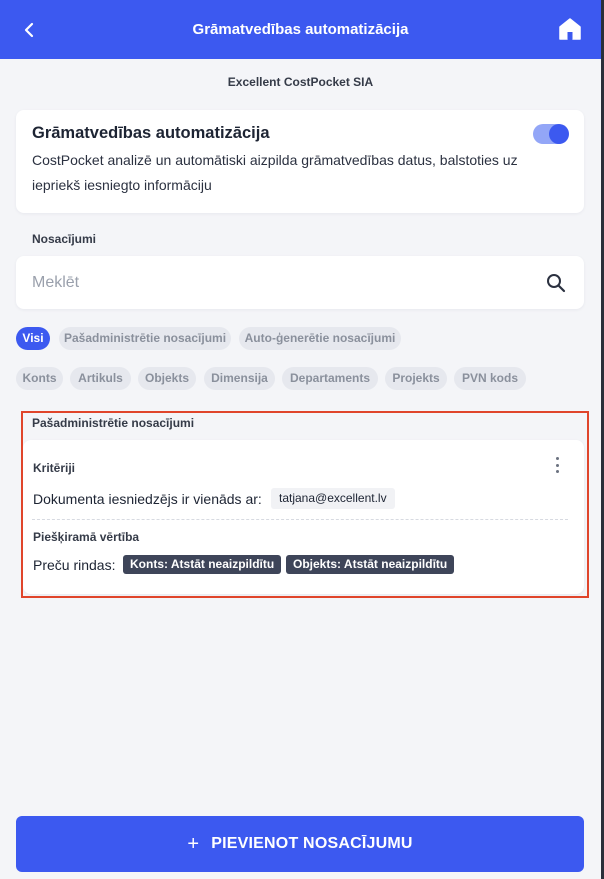  I want to click on automation-title: Grāmatvedības automatizācija, so click(151, 133).